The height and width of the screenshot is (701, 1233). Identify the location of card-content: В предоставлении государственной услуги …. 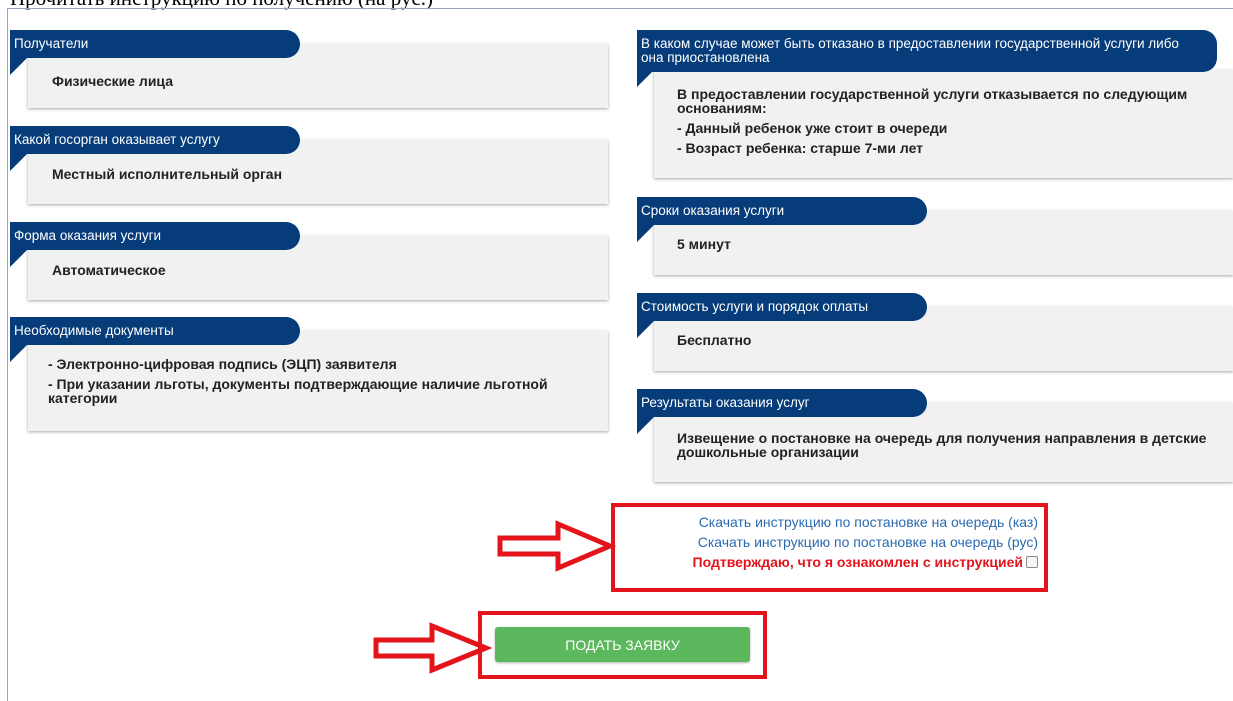
(935, 124).